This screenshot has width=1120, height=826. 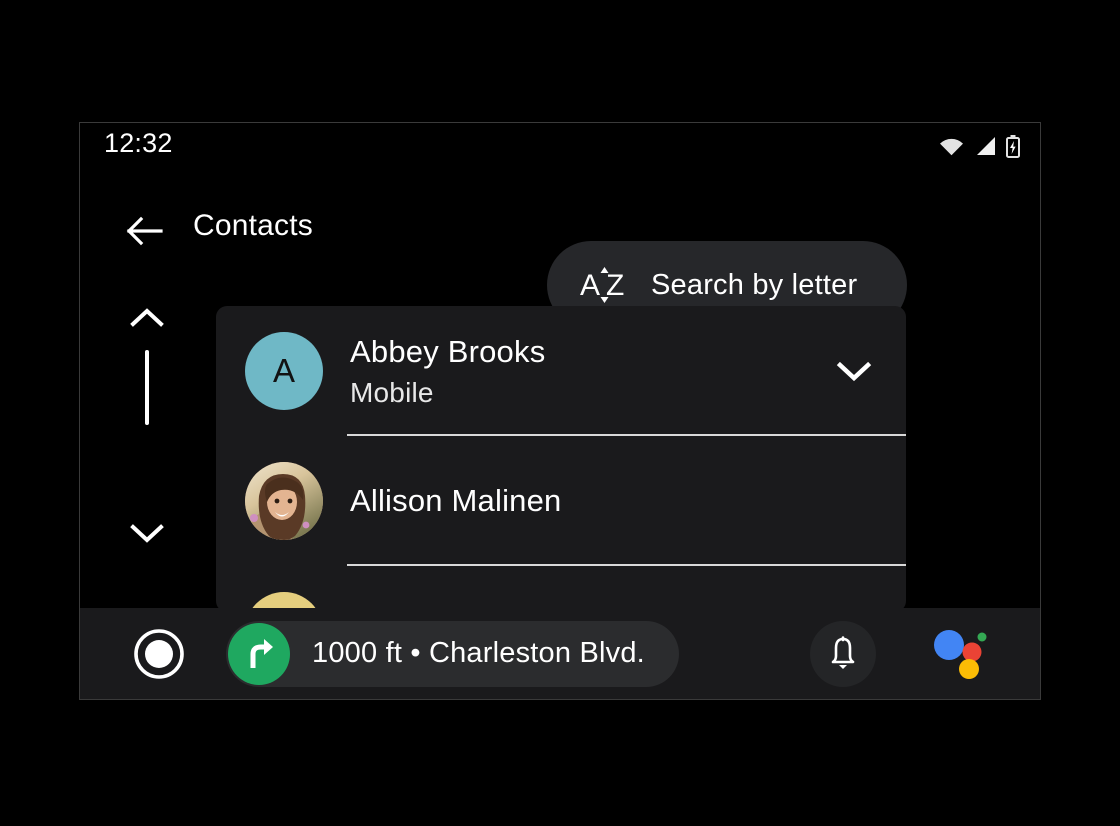 I want to click on bell-icon, so click(x=843, y=652).